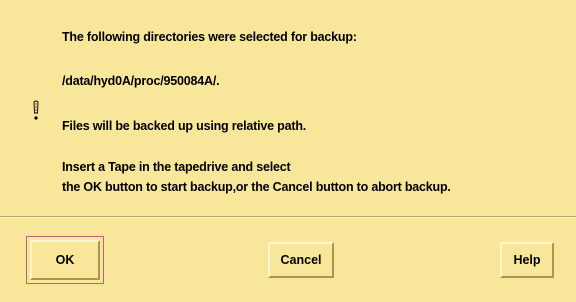 The height and width of the screenshot is (302, 576). I want to click on ok-button: OK, so click(65, 260).